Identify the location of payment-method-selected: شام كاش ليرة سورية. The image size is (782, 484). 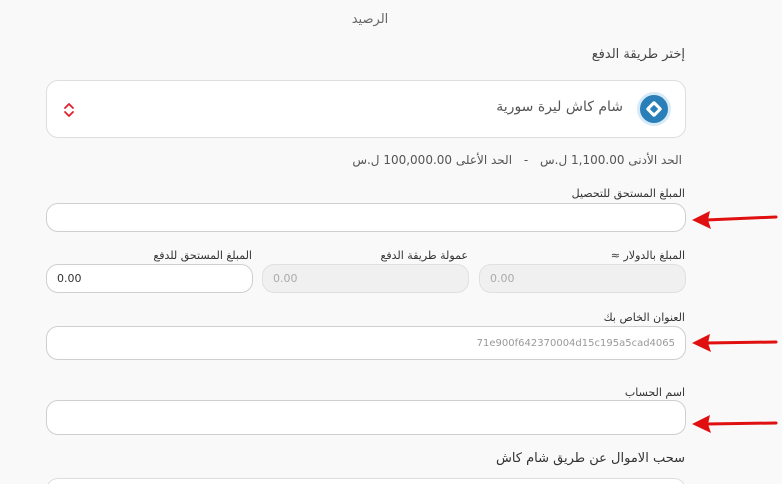
(559, 107).